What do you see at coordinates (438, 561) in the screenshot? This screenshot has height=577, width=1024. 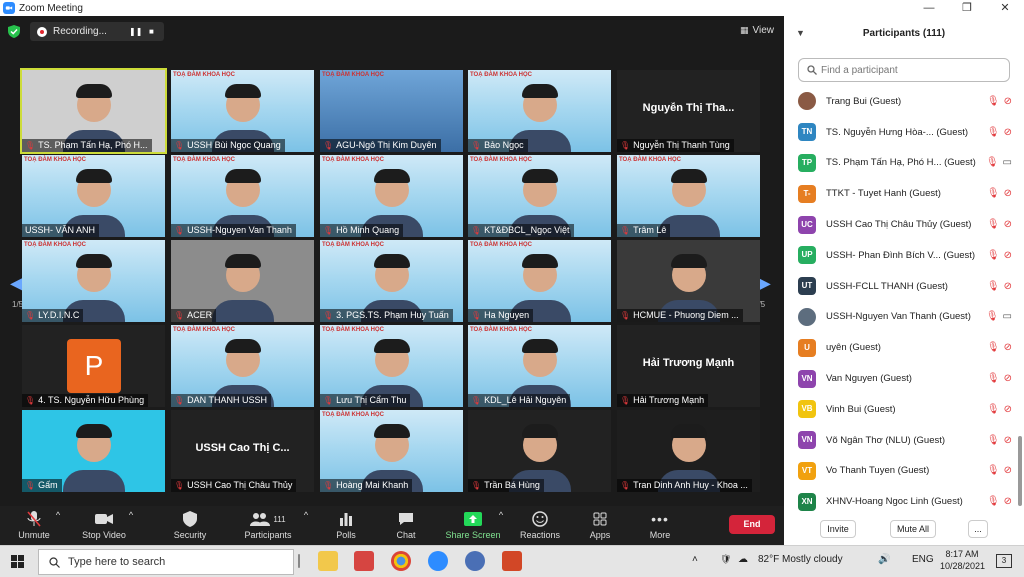 I see `zoom-taskbar-icon` at bounding box center [438, 561].